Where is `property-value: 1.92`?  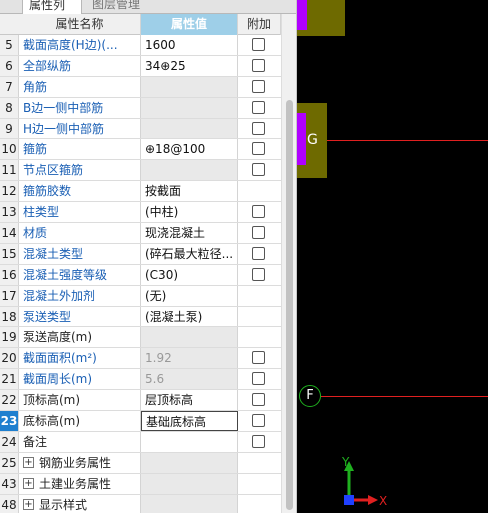 property-value: 1.92 is located at coordinates (189, 358).